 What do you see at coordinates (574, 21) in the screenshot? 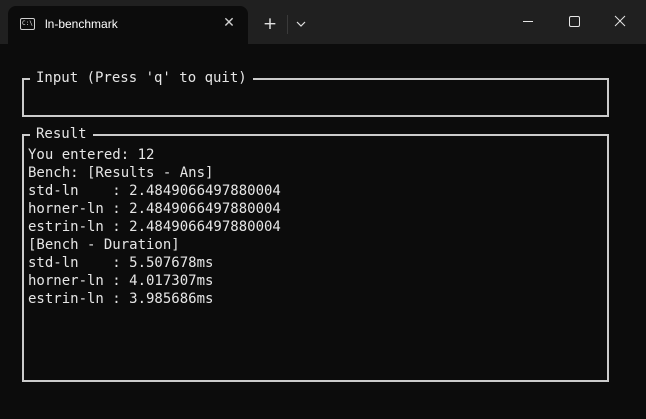
I see `maximize-icon` at bounding box center [574, 21].